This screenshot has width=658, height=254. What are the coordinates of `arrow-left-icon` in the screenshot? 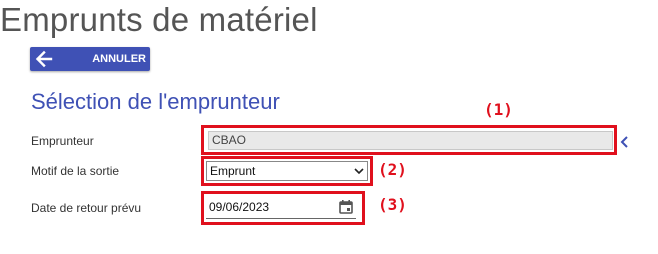 It's located at (44, 59).